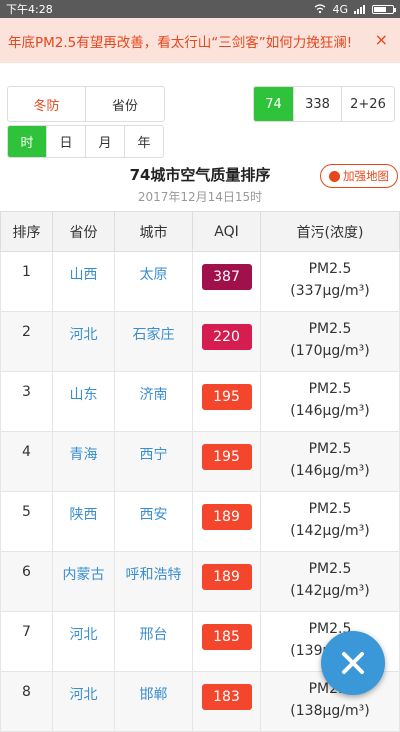 The width and height of the screenshot is (400, 732). I want to click on fab-close-button, so click(353, 663).